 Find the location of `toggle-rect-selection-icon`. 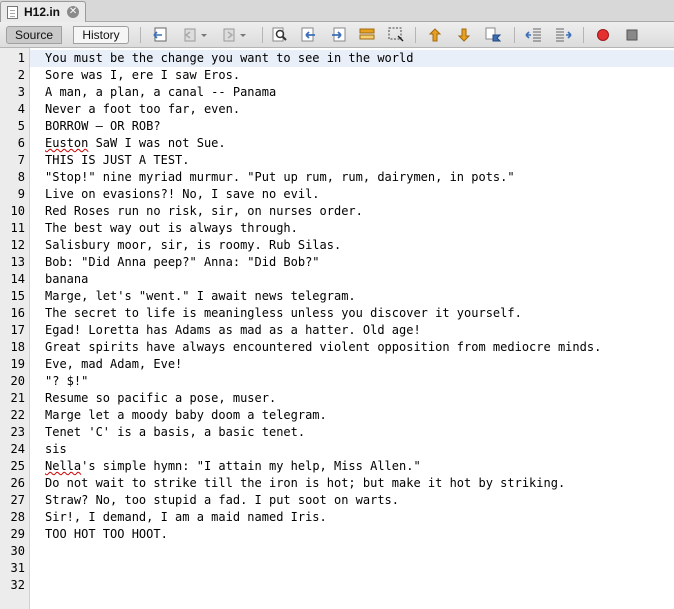

toggle-rect-selection-icon is located at coordinates (396, 35).